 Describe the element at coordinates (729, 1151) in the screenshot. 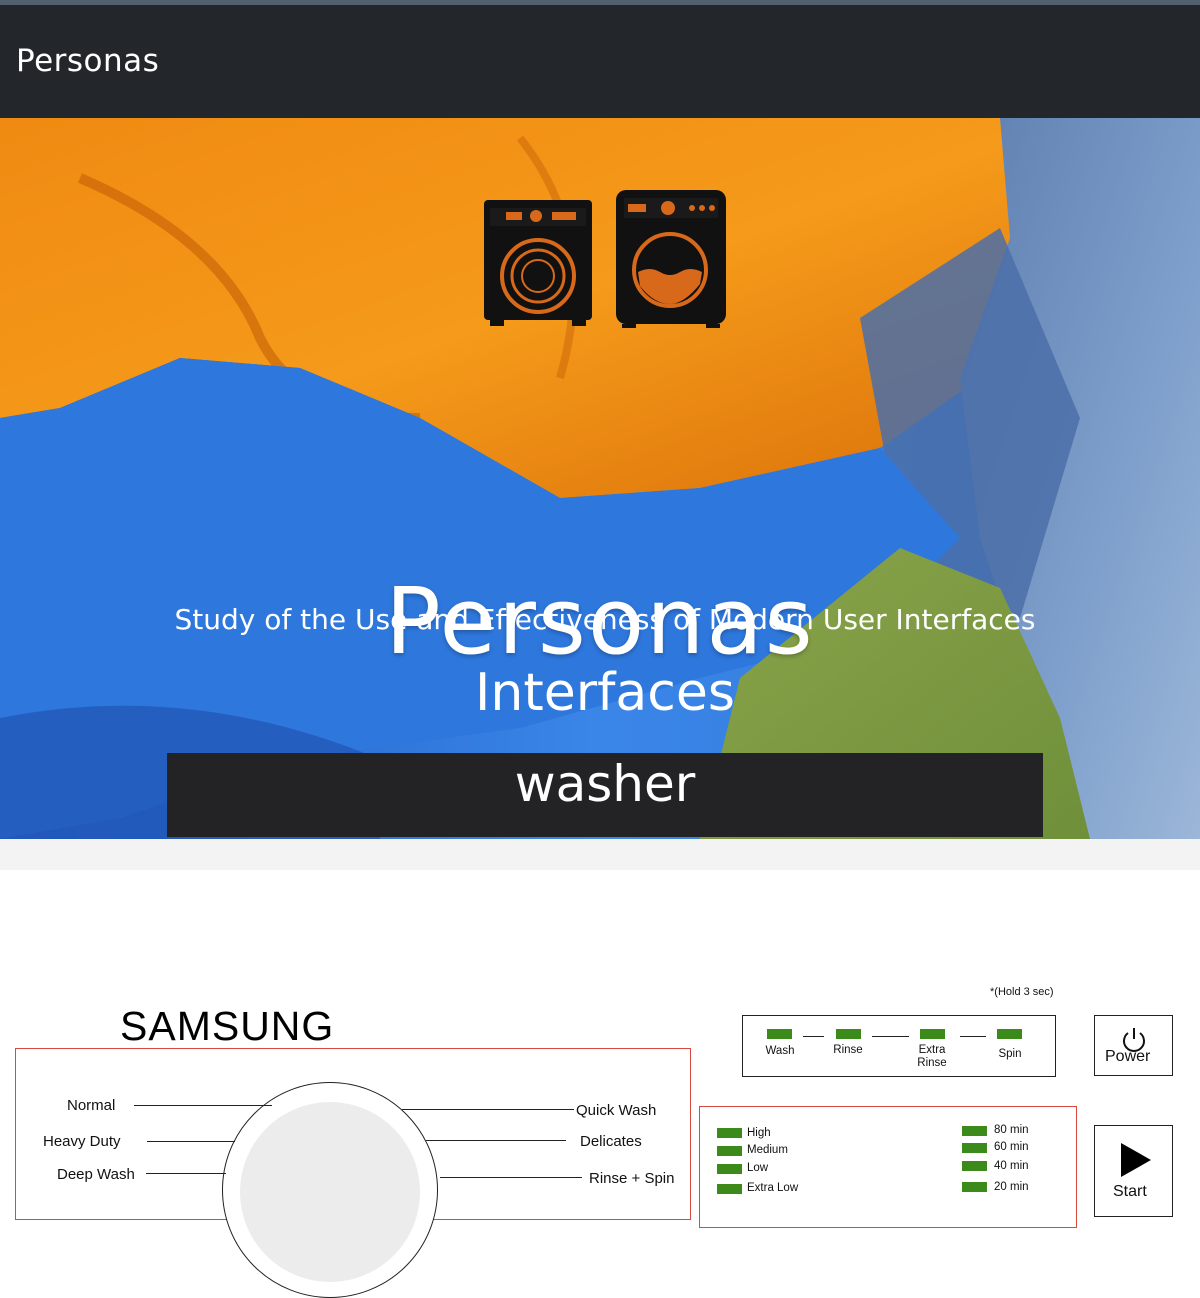

I see `soil-light-medium` at that location.